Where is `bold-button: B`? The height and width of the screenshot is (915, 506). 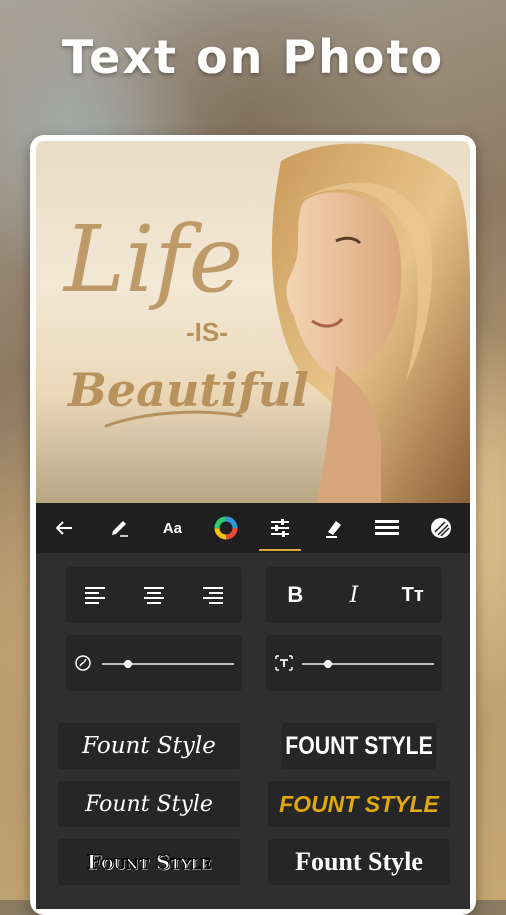
bold-button: B is located at coordinates (295, 595).